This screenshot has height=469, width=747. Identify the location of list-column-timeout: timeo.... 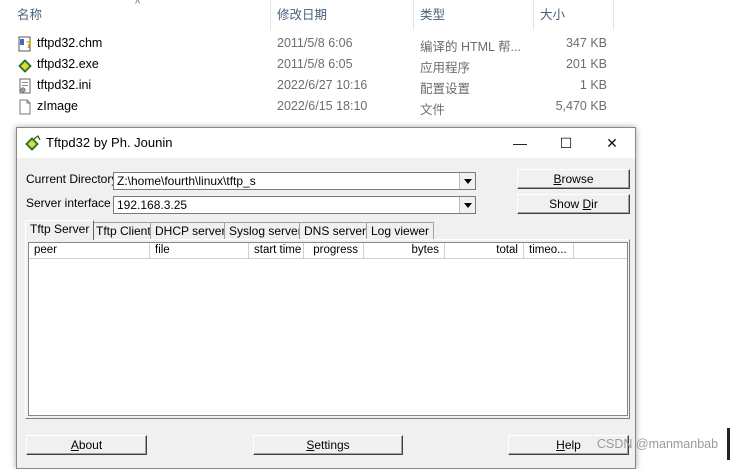
(549, 251).